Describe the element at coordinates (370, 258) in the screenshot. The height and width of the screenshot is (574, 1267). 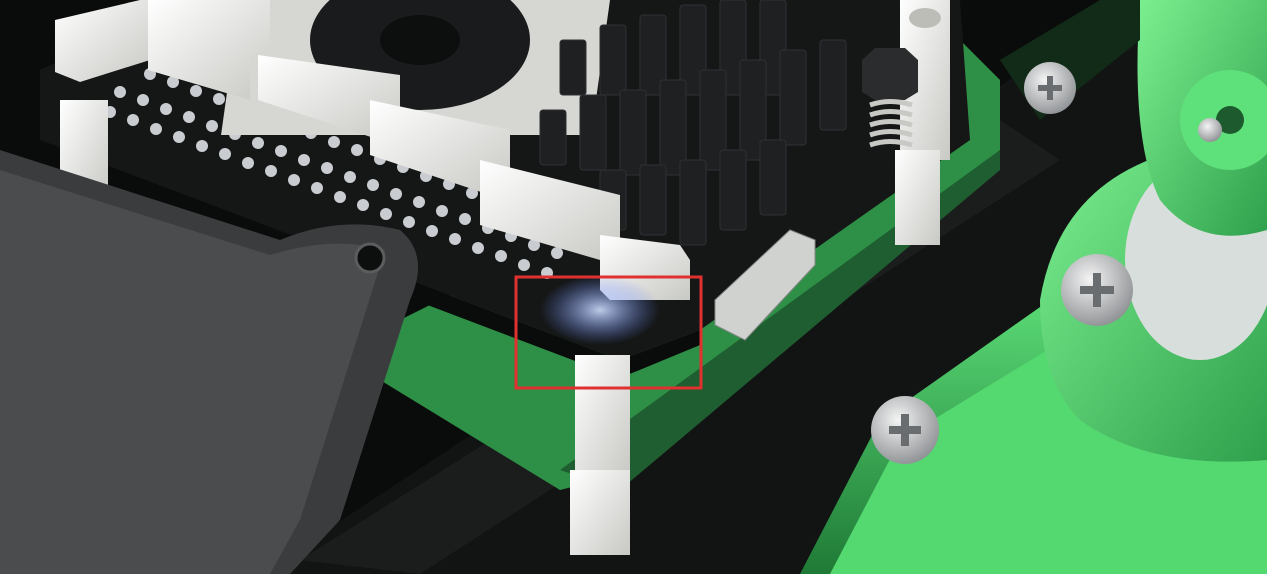
I see `bracket-hole` at that location.